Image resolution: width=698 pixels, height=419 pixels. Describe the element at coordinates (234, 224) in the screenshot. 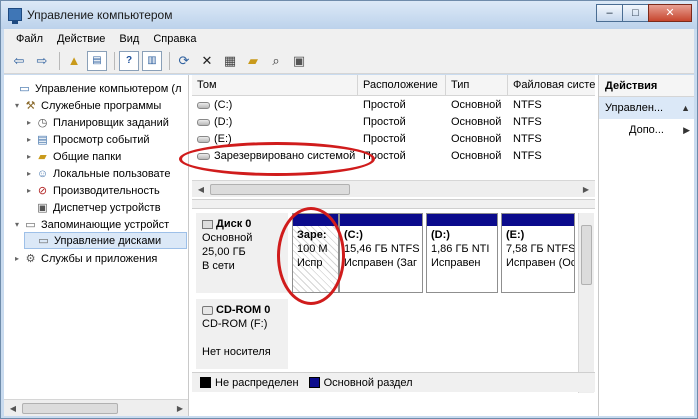

I see `disk-name-text: Диск 0` at that location.